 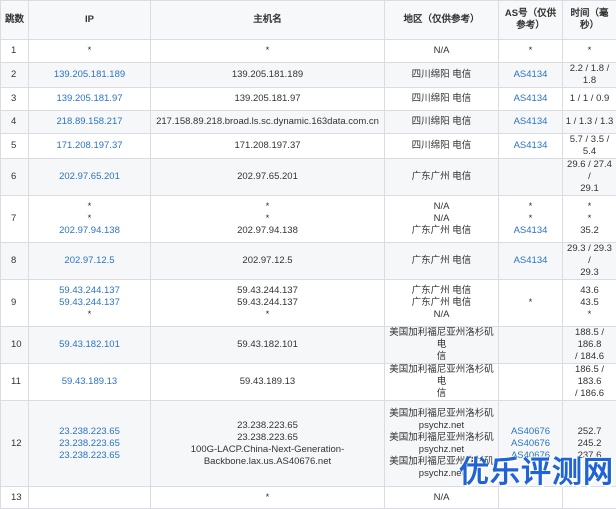 I want to click on cell-ip: **202.97.94.138, so click(x=90, y=219).